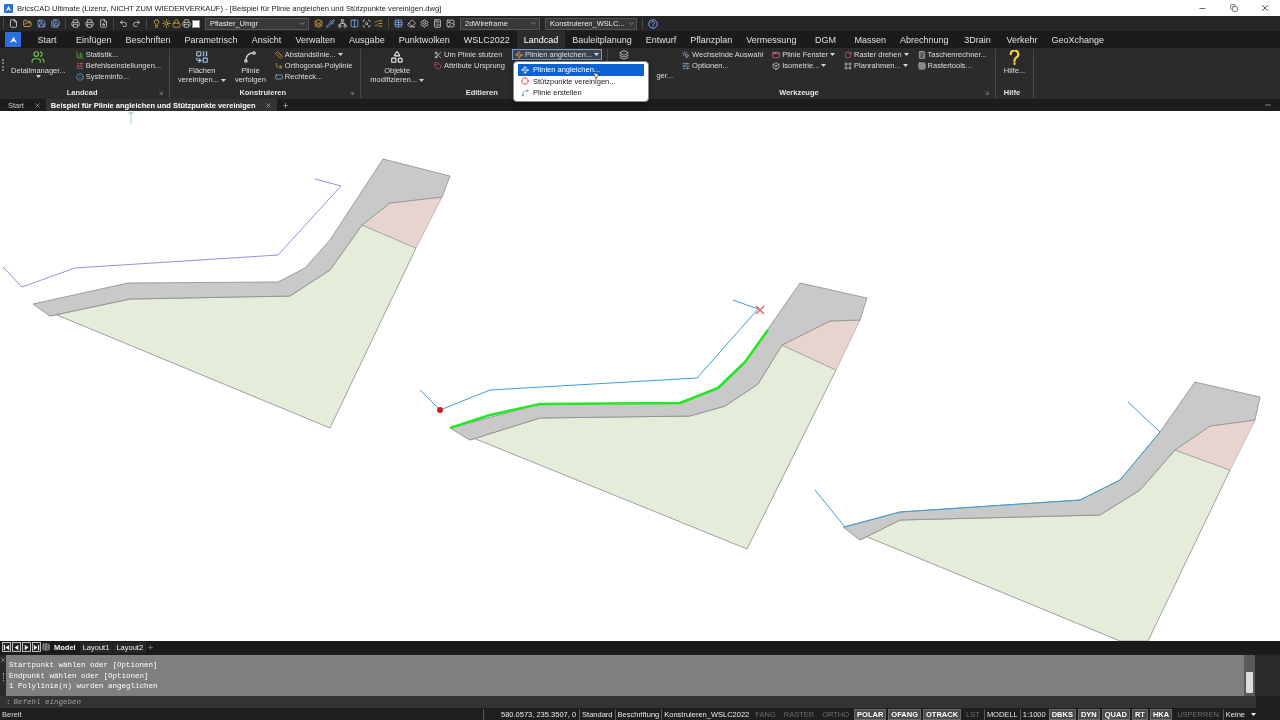  What do you see at coordinates (79, 54) in the screenshot?
I see `bar-chart-icon` at bounding box center [79, 54].